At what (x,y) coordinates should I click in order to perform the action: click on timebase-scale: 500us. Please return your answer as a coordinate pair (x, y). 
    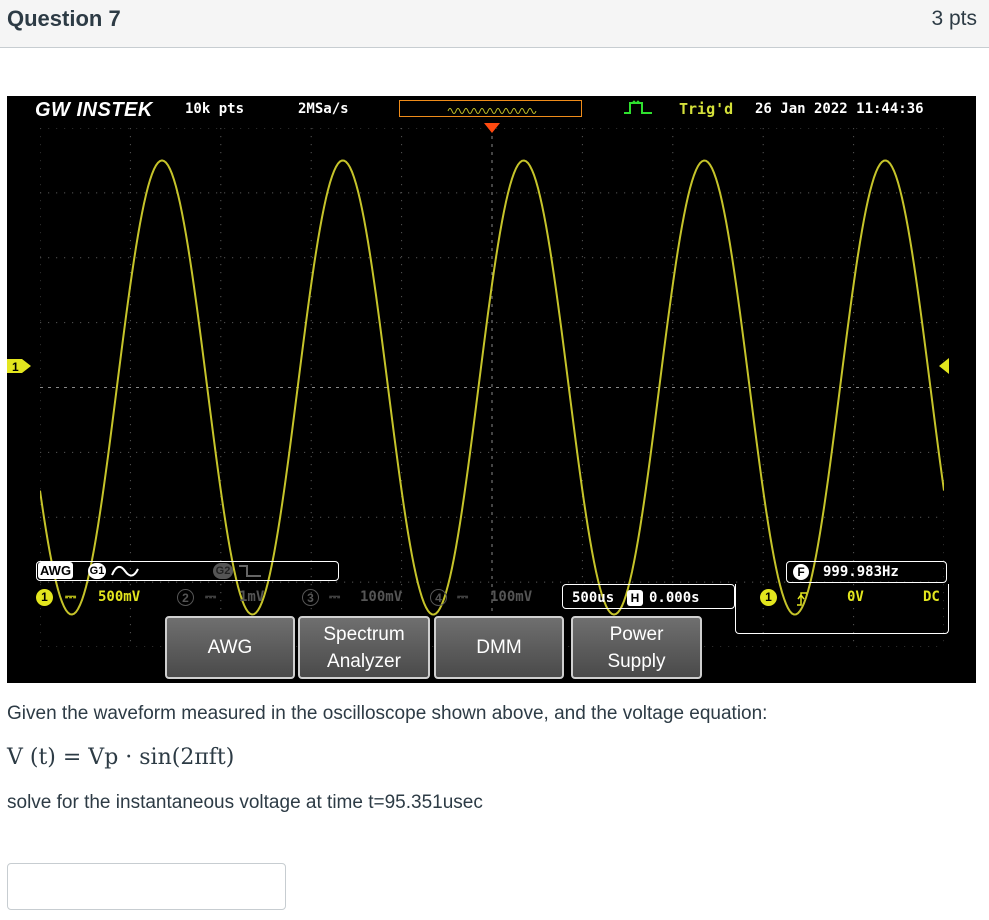
    Looking at the image, I should click on (593, 598).